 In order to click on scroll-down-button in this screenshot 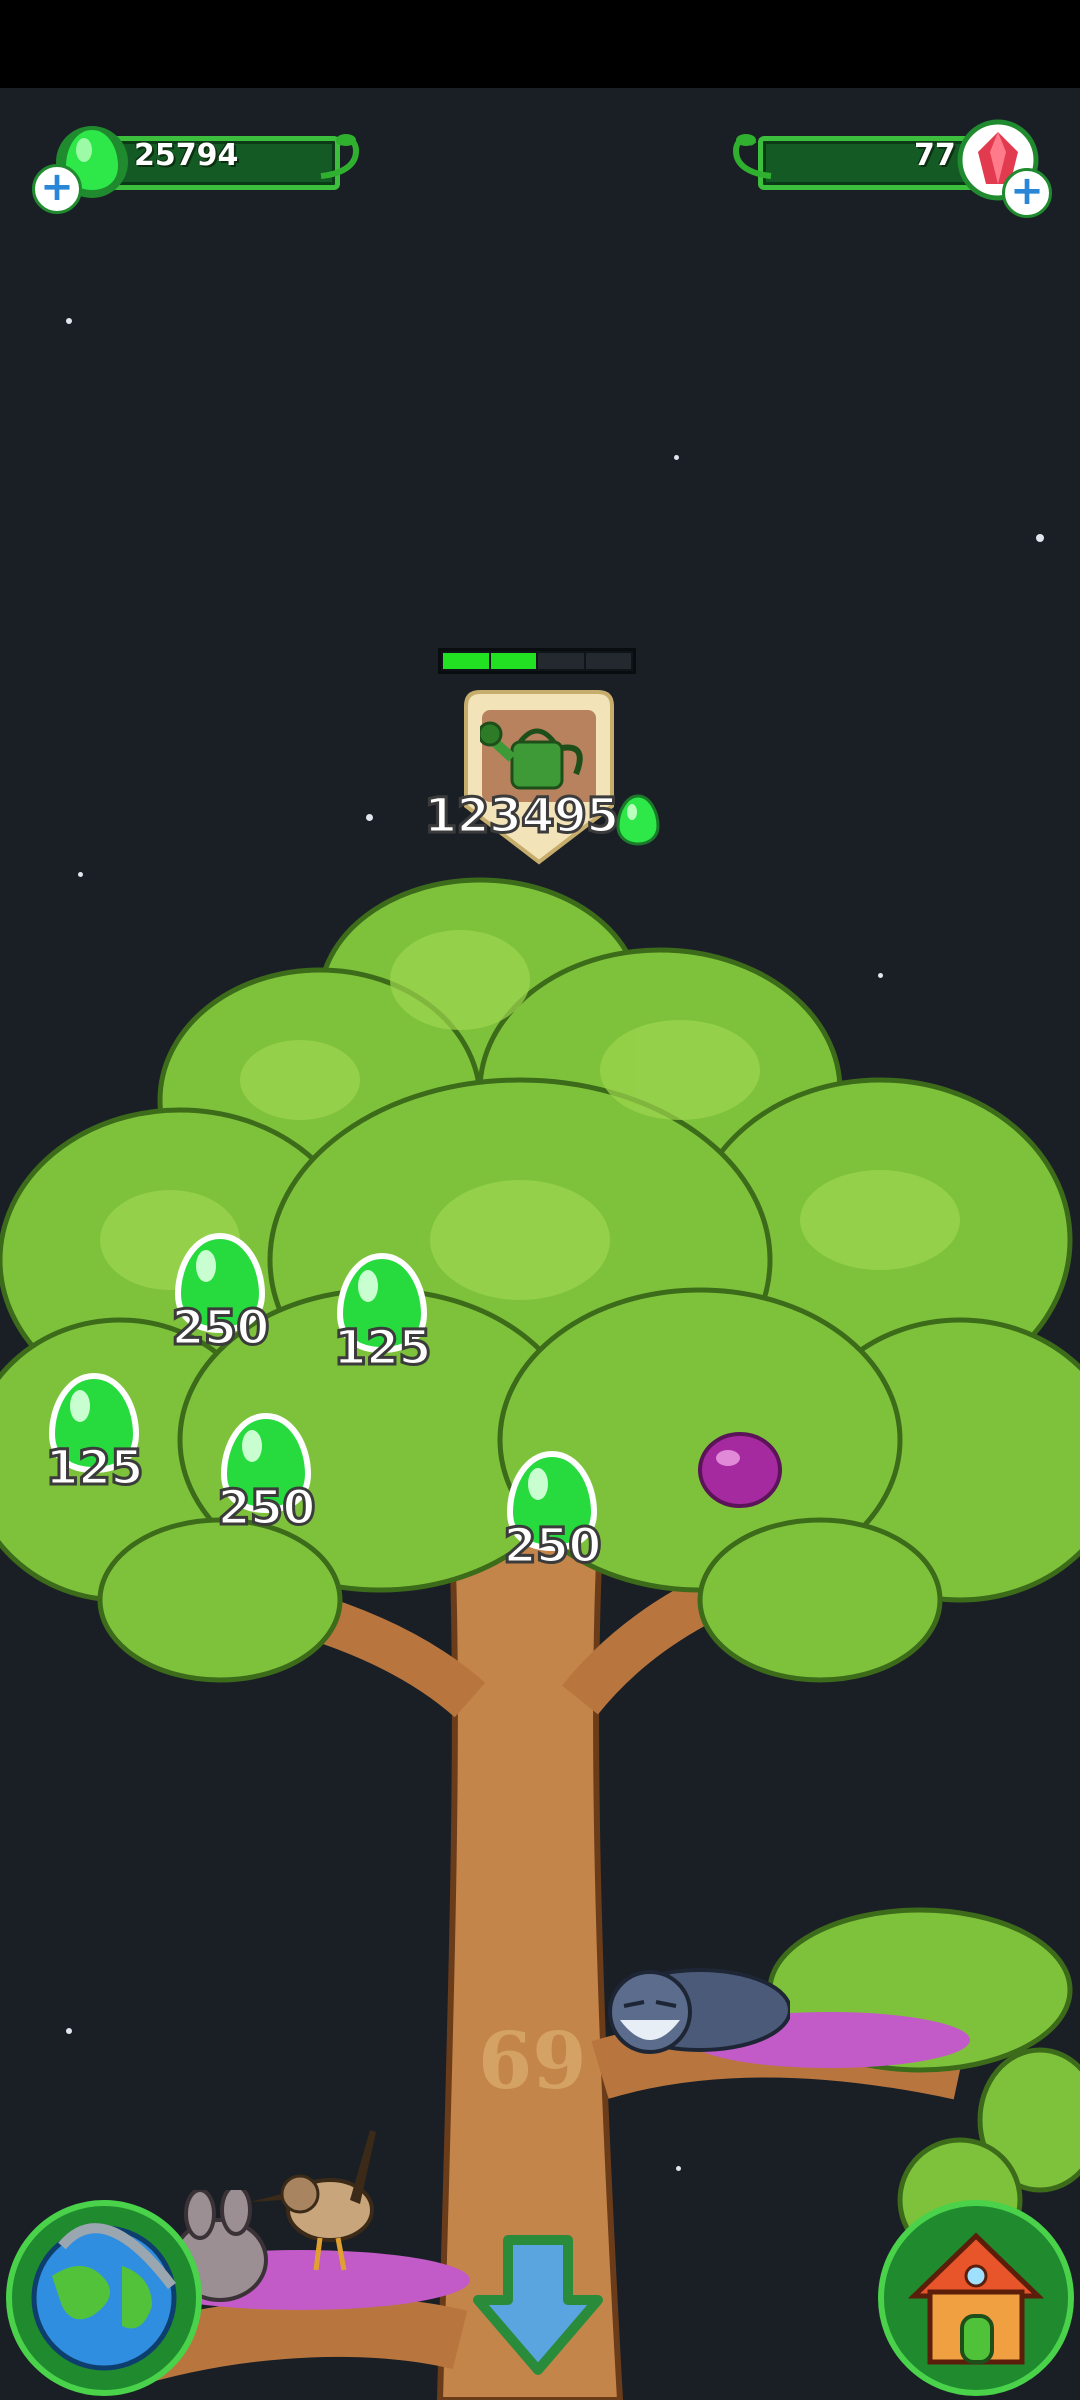, I will do `click(538, 2305)`.